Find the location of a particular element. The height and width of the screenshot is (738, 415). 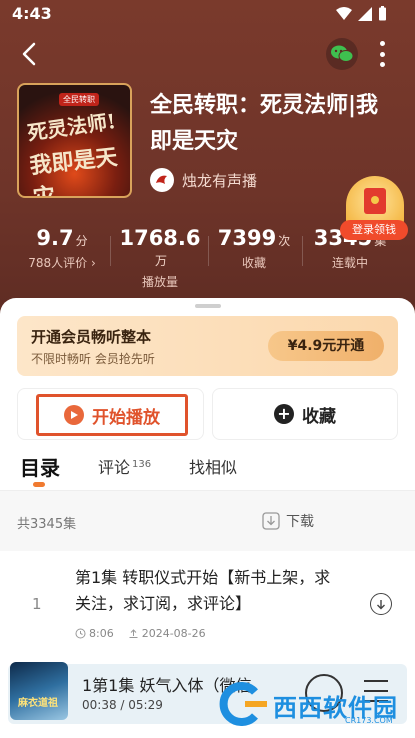

vip-title: 开通会员畅听整本 is located at coordinates (91, 337).